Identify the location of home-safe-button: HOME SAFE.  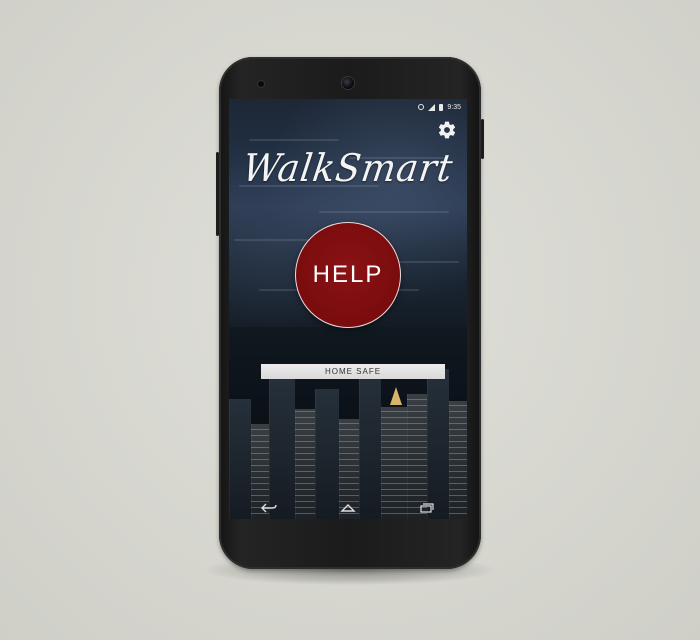
(353, 371).